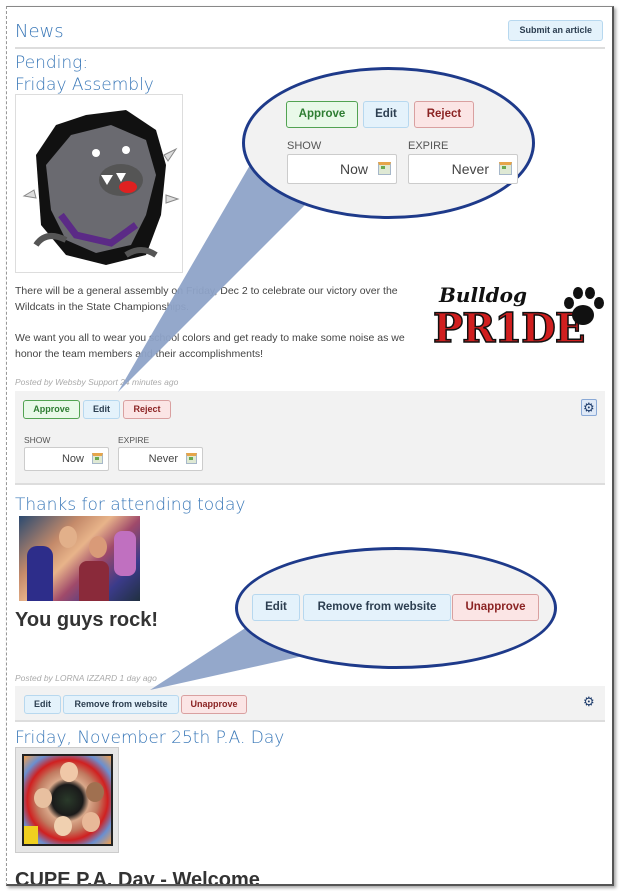  What do you see at coordinates (101, 187) in the screenshot?
I see `bulldog-mascot-icon` at bounding box center [101, 187].